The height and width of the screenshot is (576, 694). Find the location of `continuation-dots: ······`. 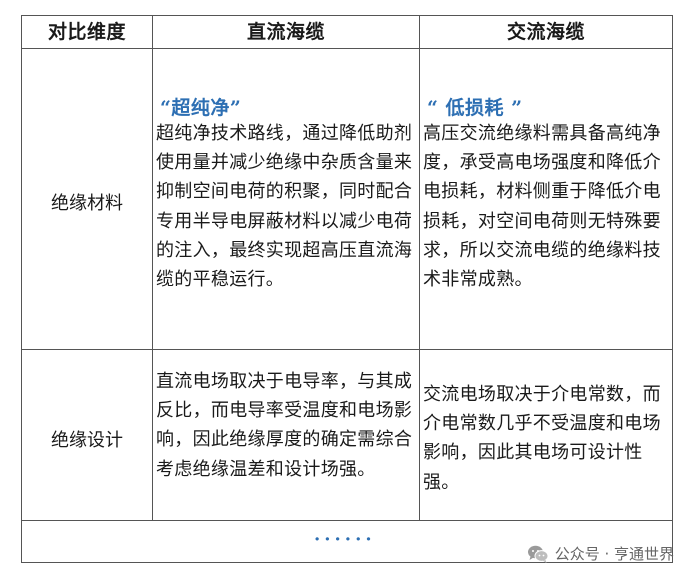

continuation-dots: ······ is located at coordinates (345, 539).